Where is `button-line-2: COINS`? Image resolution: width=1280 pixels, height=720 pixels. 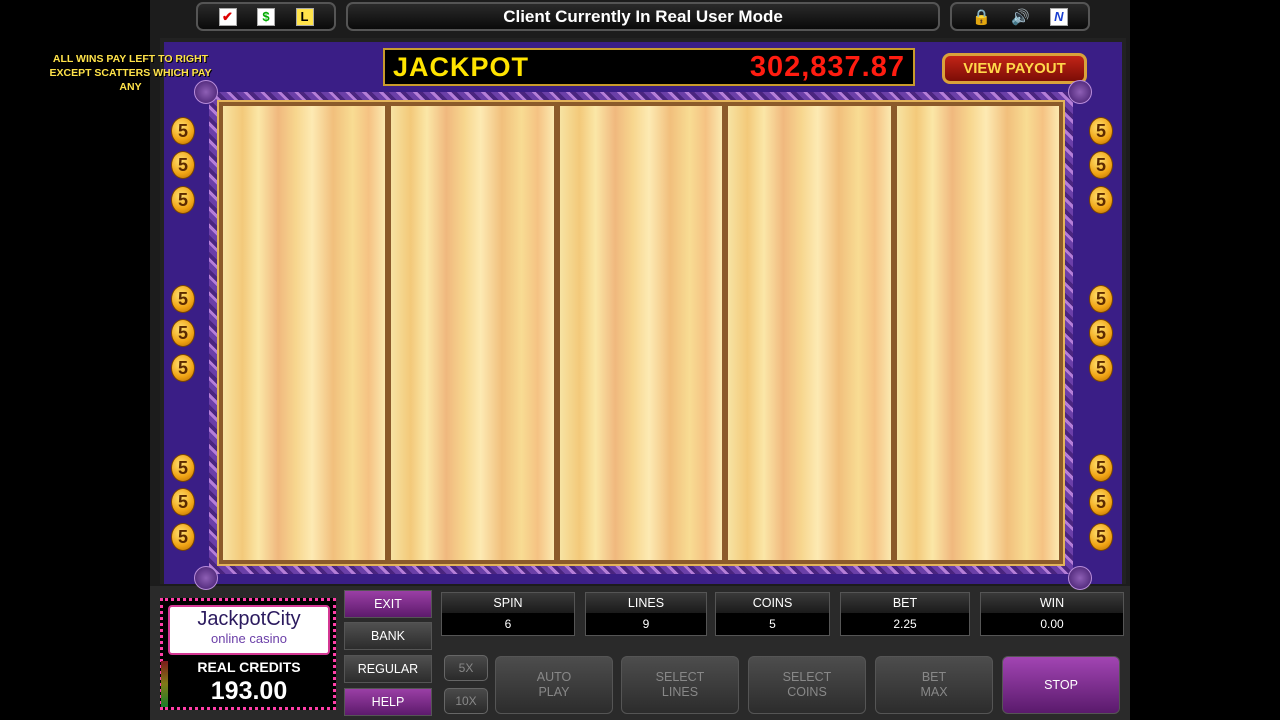
button-line-2: COINS is located at coordinates (807, 692).